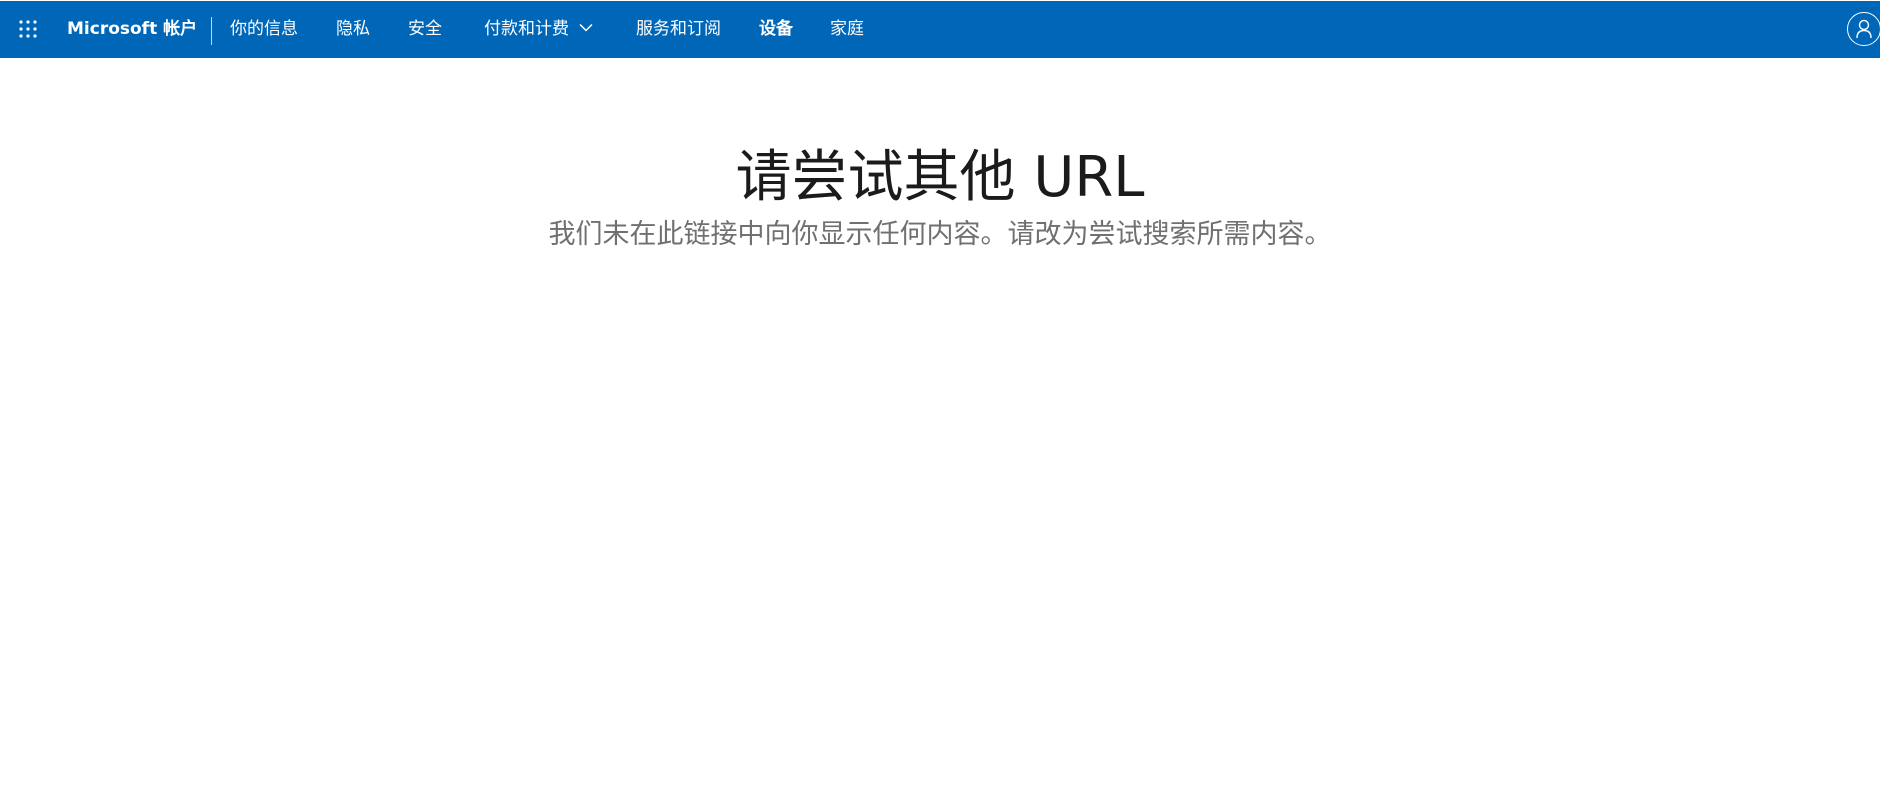 This screenshot has height=789, width=1880. What do you see at coordinates (586, 28) in the screenshot?
I see `chevron-down-icon` at bounding box center [586, 28].